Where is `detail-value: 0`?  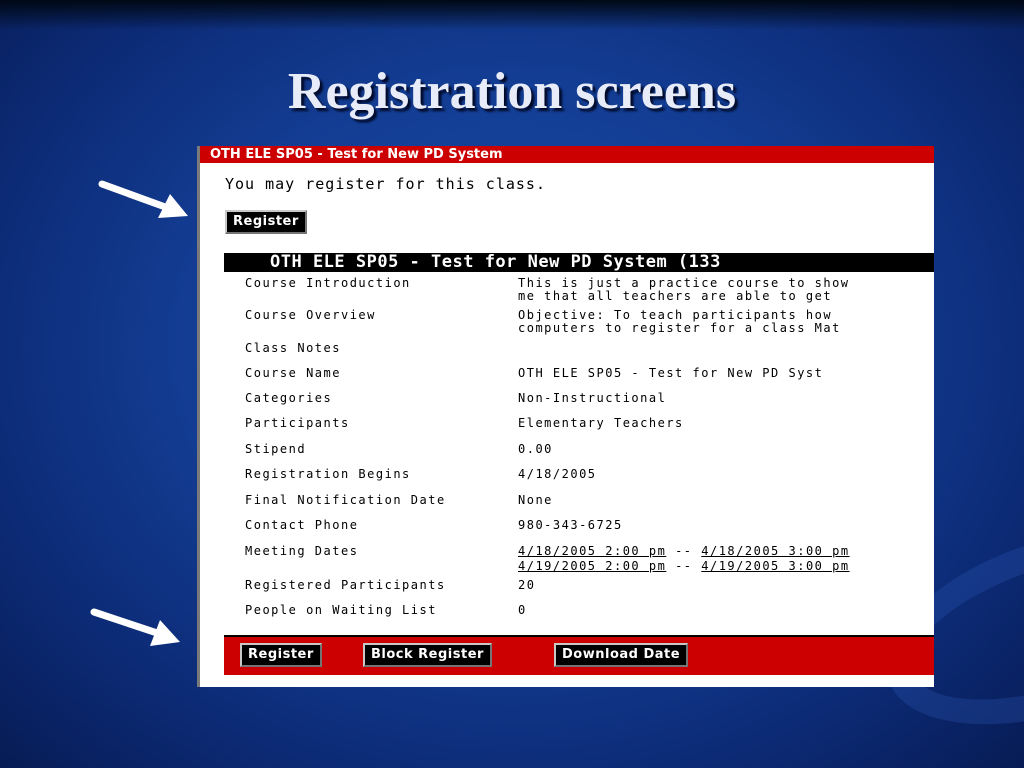 detail-value: 0 is located at coordinates (522, 610).